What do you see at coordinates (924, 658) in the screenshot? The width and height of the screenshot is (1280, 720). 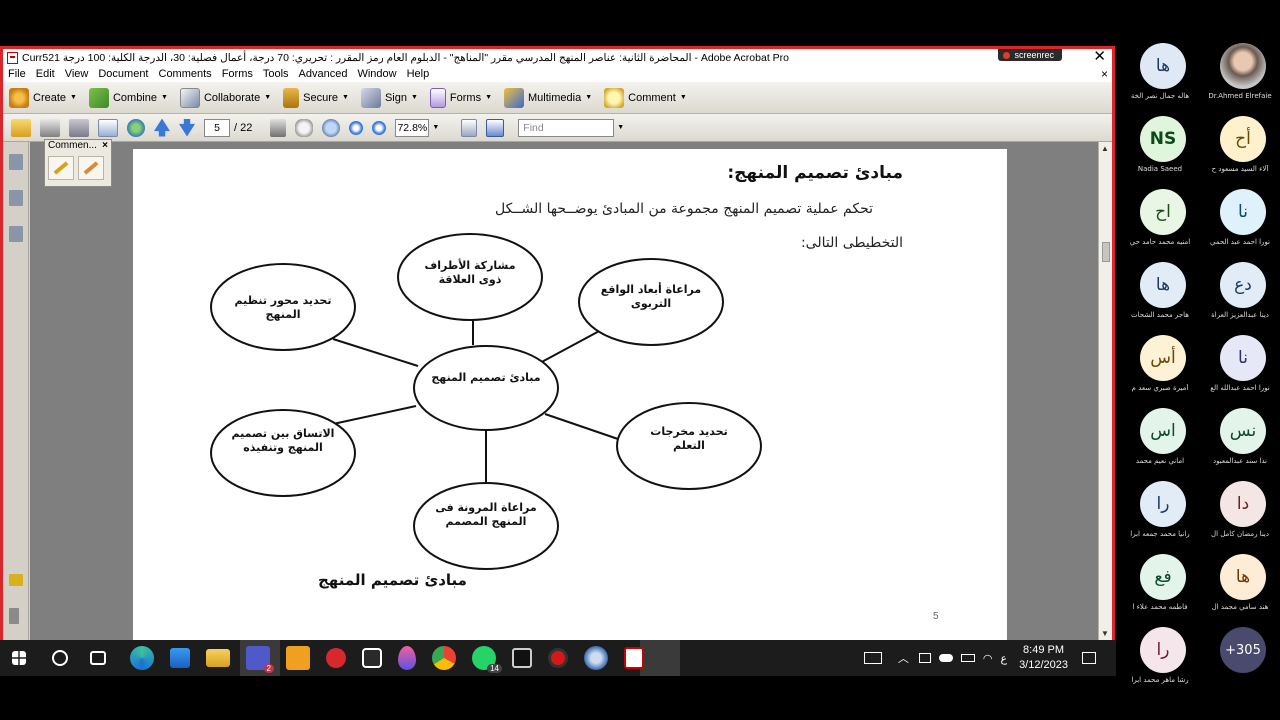 I see `meet-icon` at bounding box center [924, 658].